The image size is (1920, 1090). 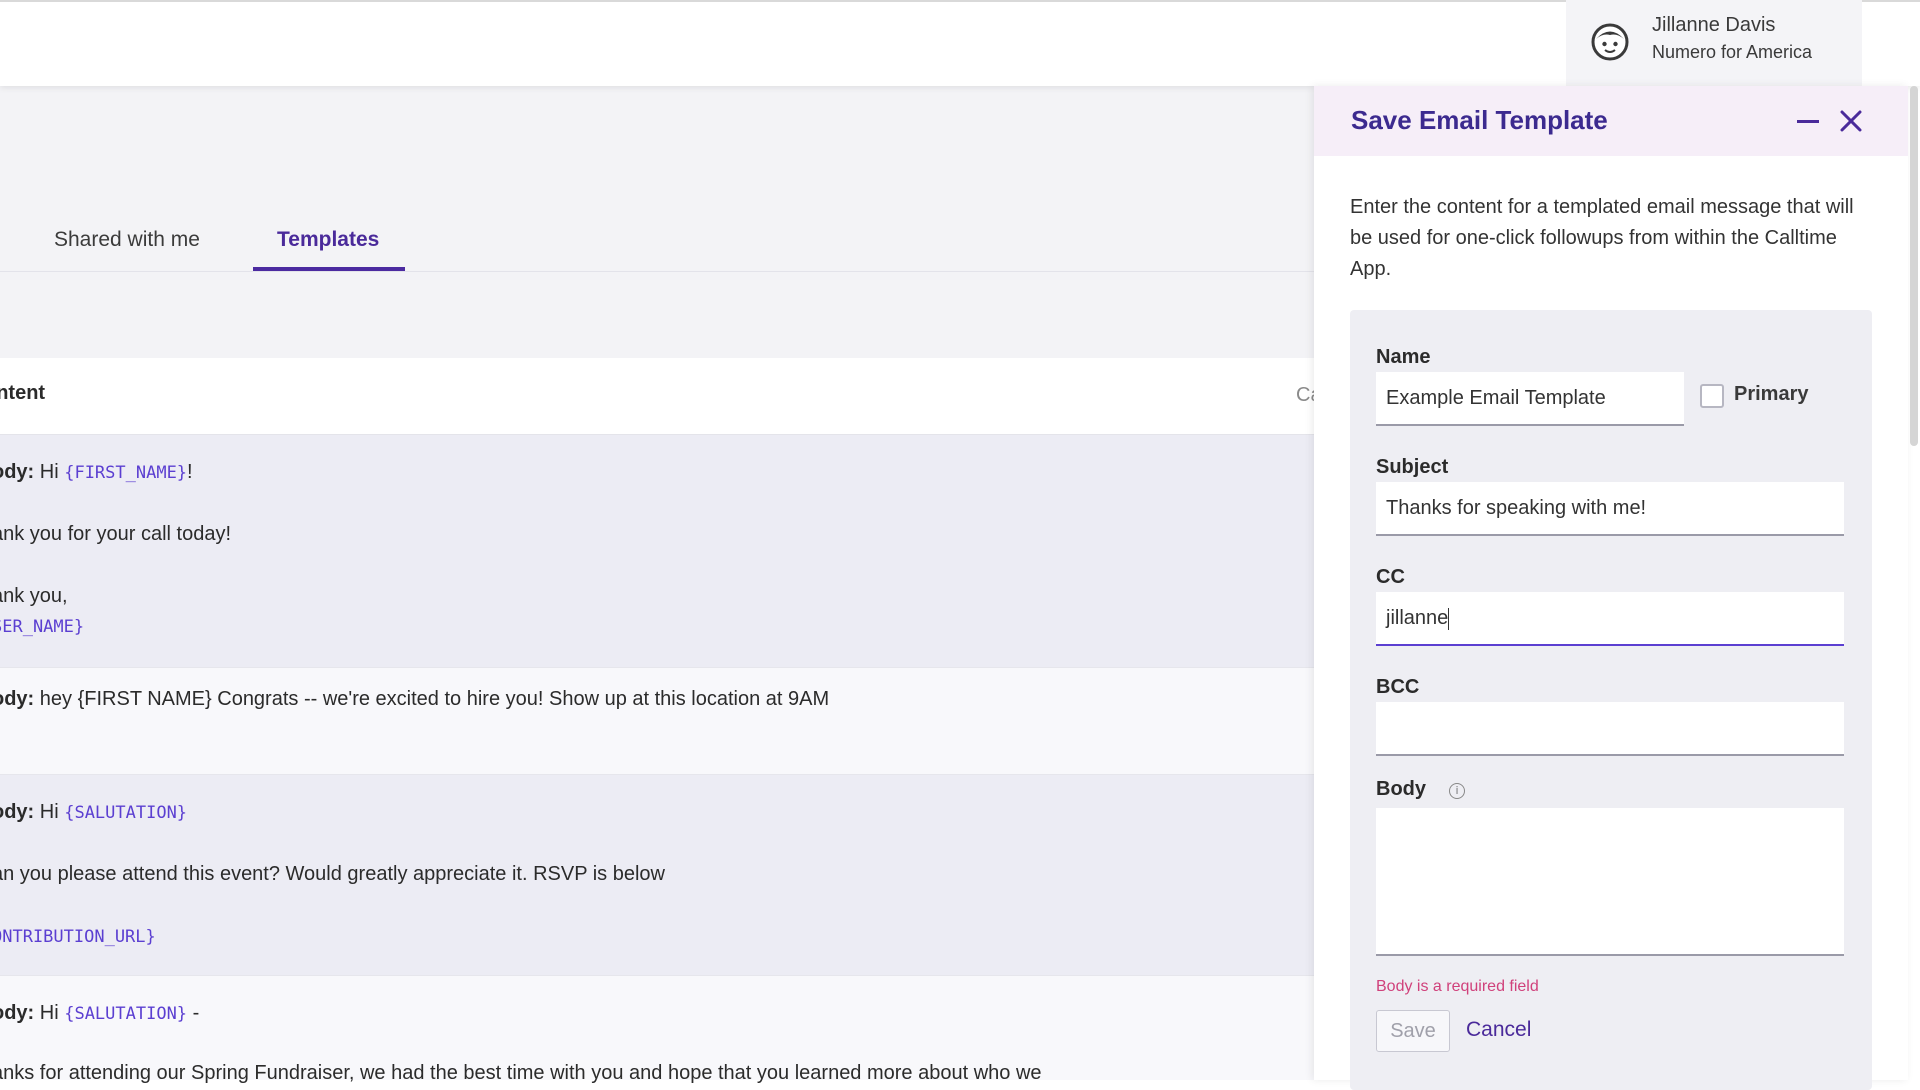 What do you see at coordinates (661, 396) in the screenshot?
I see `table-header: ontent Ca` at bounding box center [661, 396].